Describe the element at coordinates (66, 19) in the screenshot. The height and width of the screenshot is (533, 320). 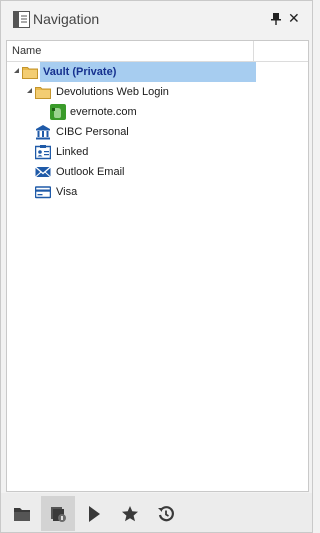
I see `panel-title: Navigation` at that location.